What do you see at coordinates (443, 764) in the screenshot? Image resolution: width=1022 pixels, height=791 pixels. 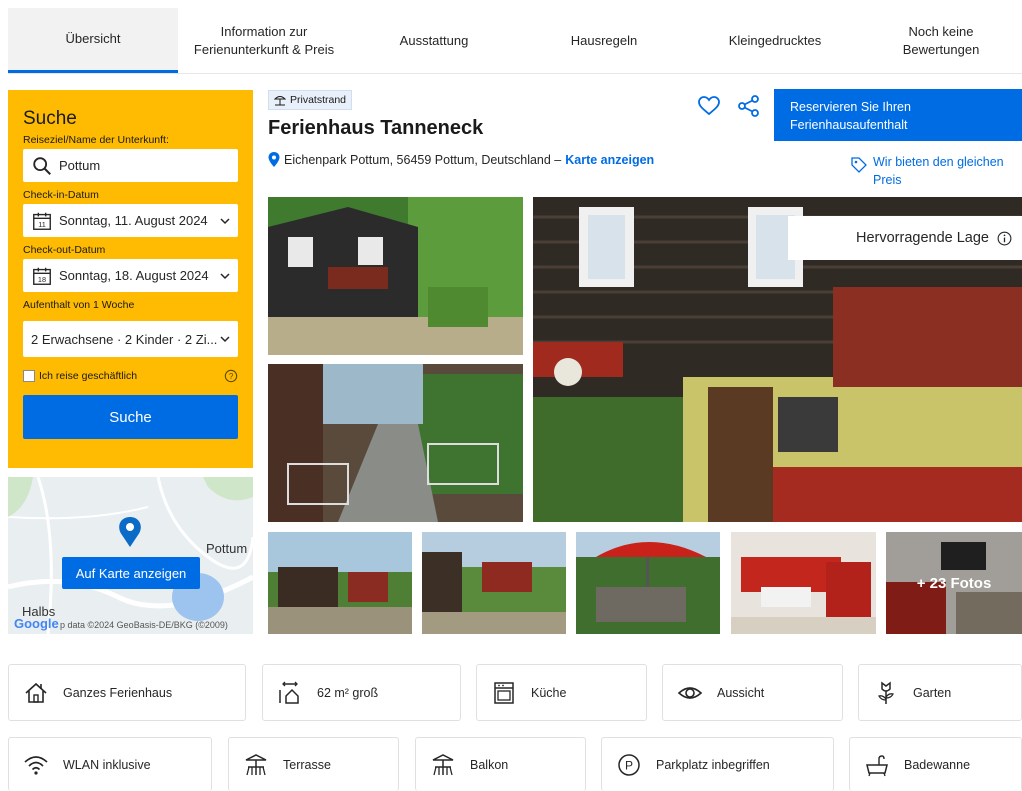 I see `balcony-icon` at bounding box center [443, 764].